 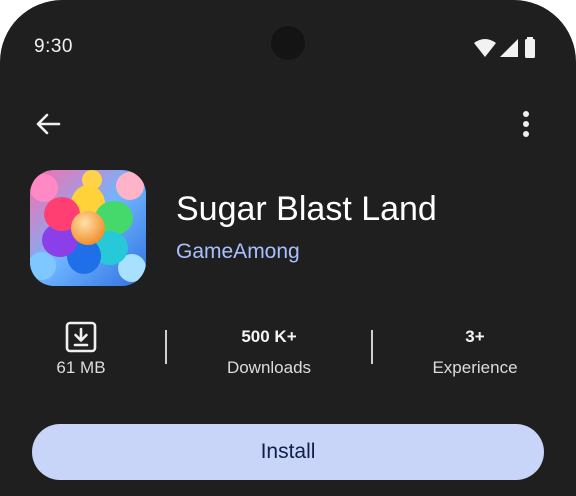 I want to click on rating-value: 3+, so click(x=475, y=336).